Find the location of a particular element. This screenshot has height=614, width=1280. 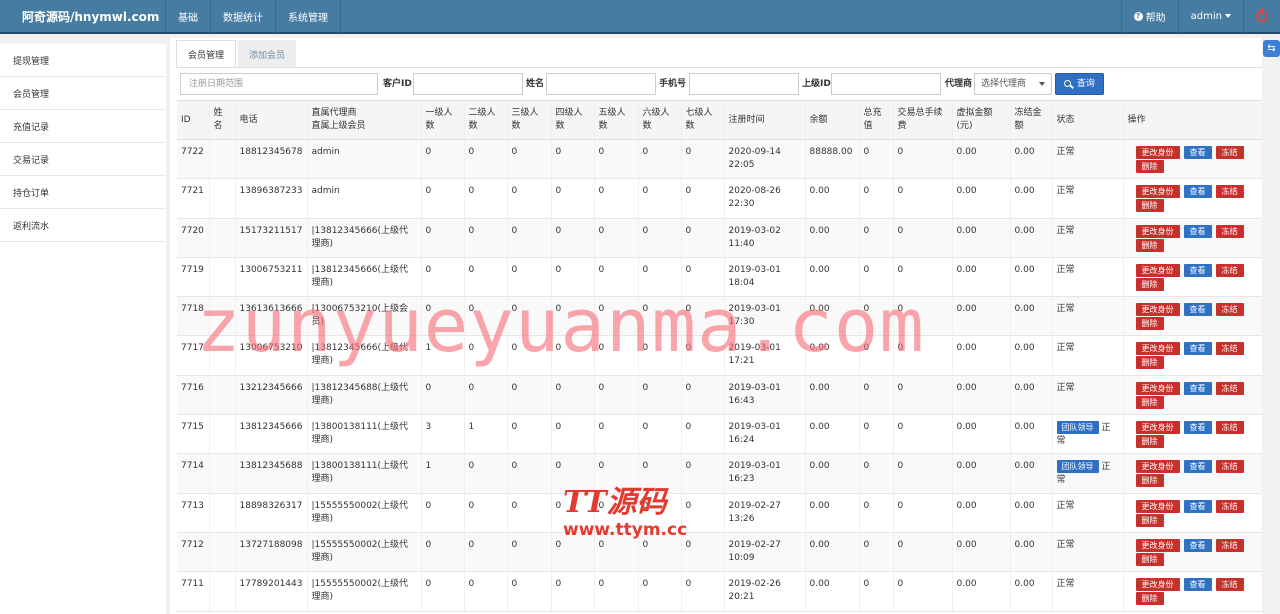

help-button: ? 帮助 is located at coordinates (1149, 16).